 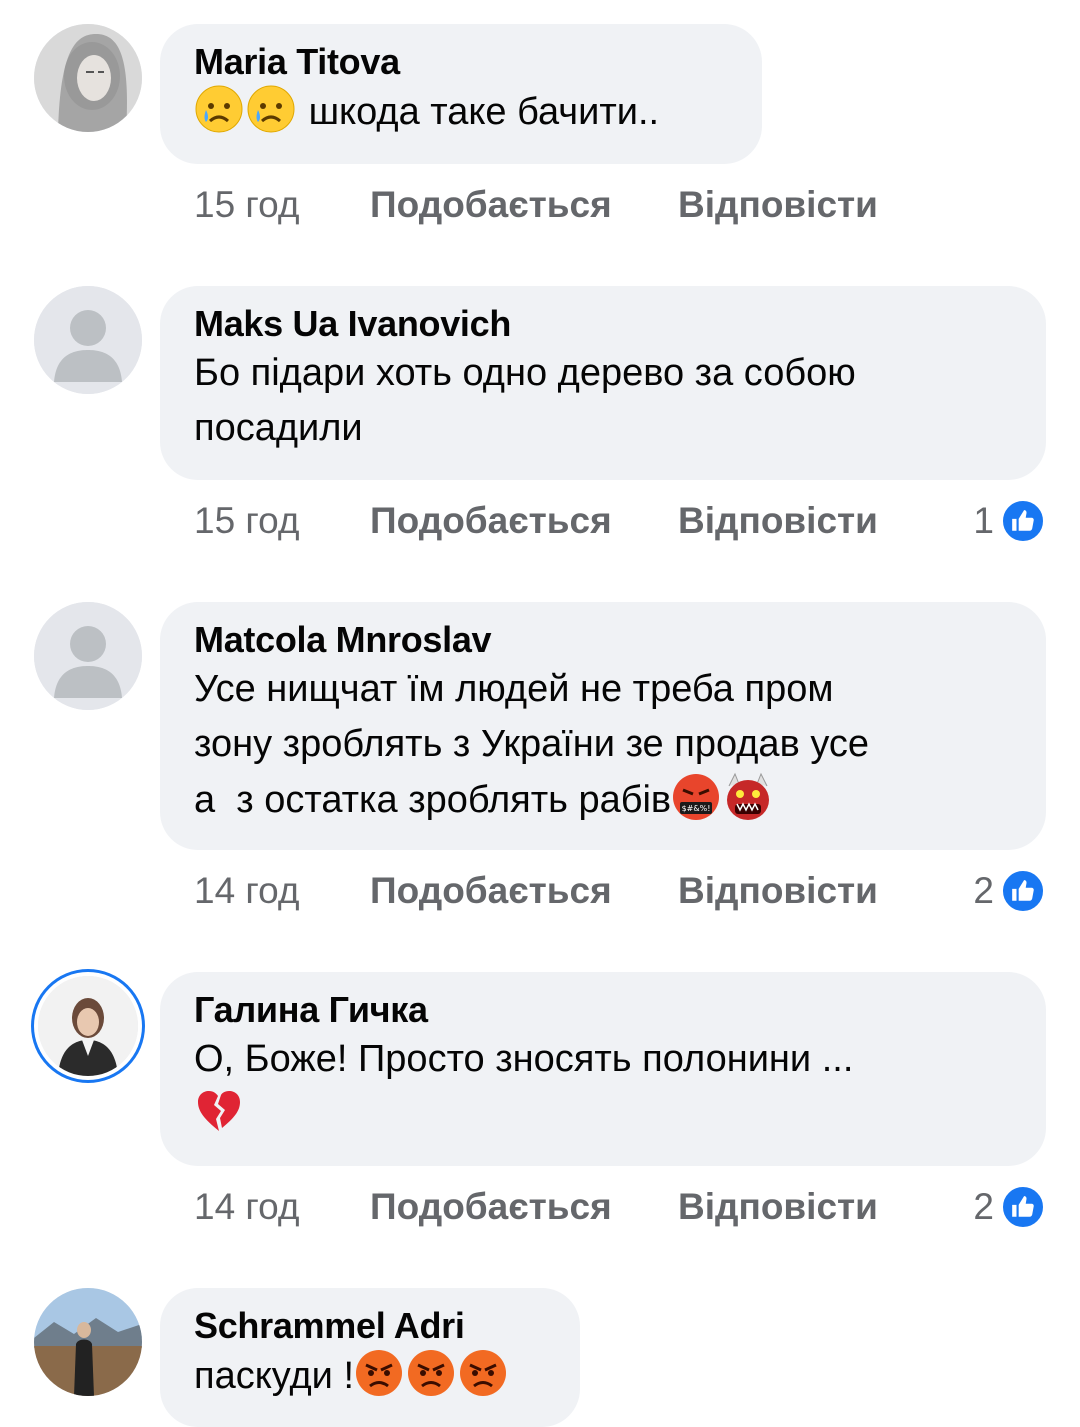 I want to click on comment-text-line: паскуди !, so click(x=274, y=1376).